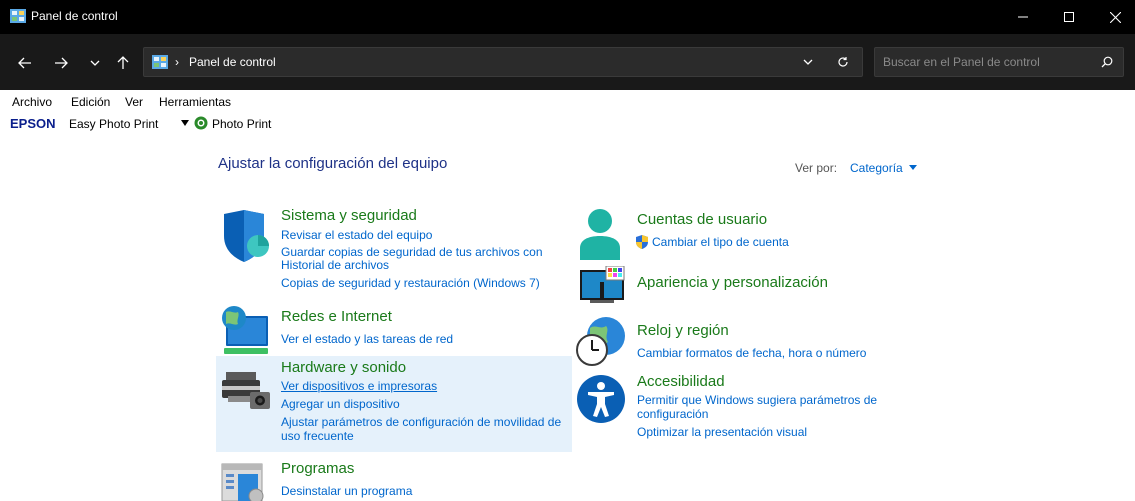  I want to click on menu-edicion: Edición, so click(90, 102).